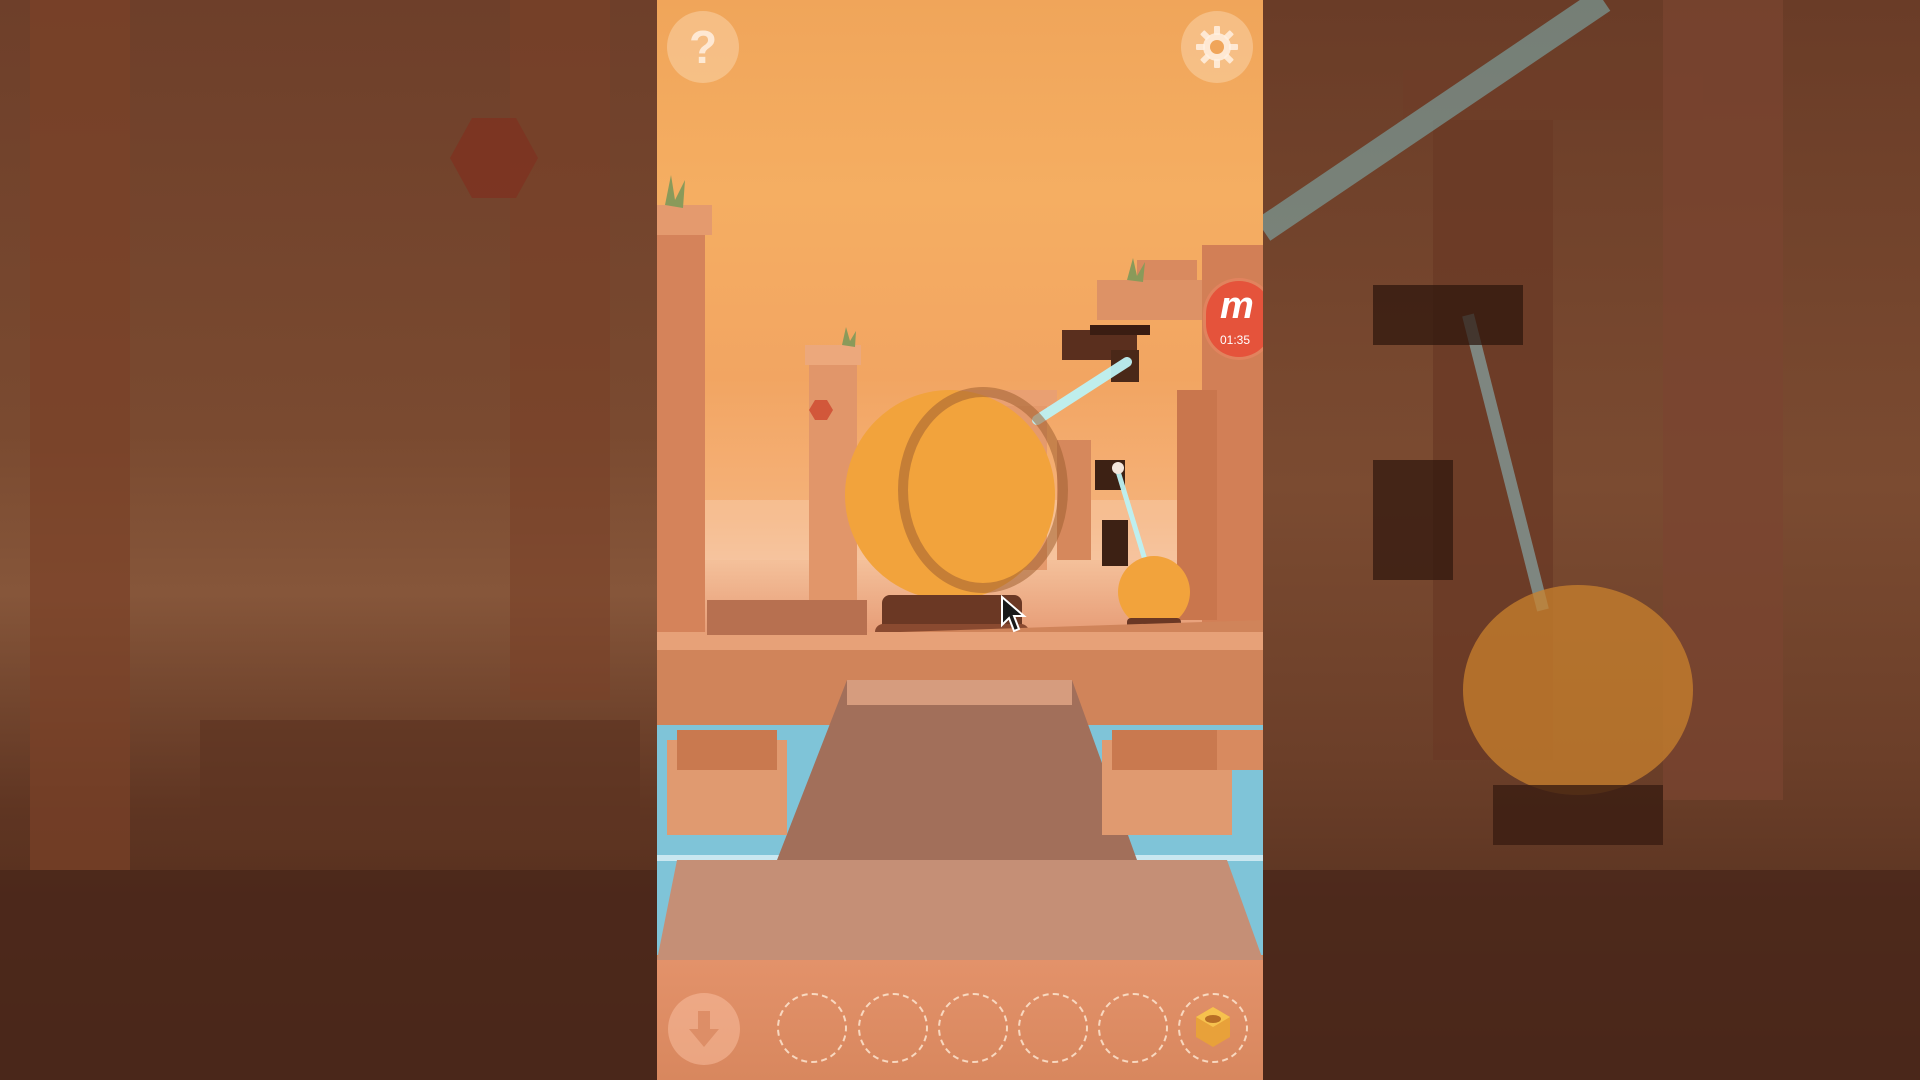 This screenshot has height=1080, width=1920. I want to click on mouse-cursor-icon, so click(1014, 614).